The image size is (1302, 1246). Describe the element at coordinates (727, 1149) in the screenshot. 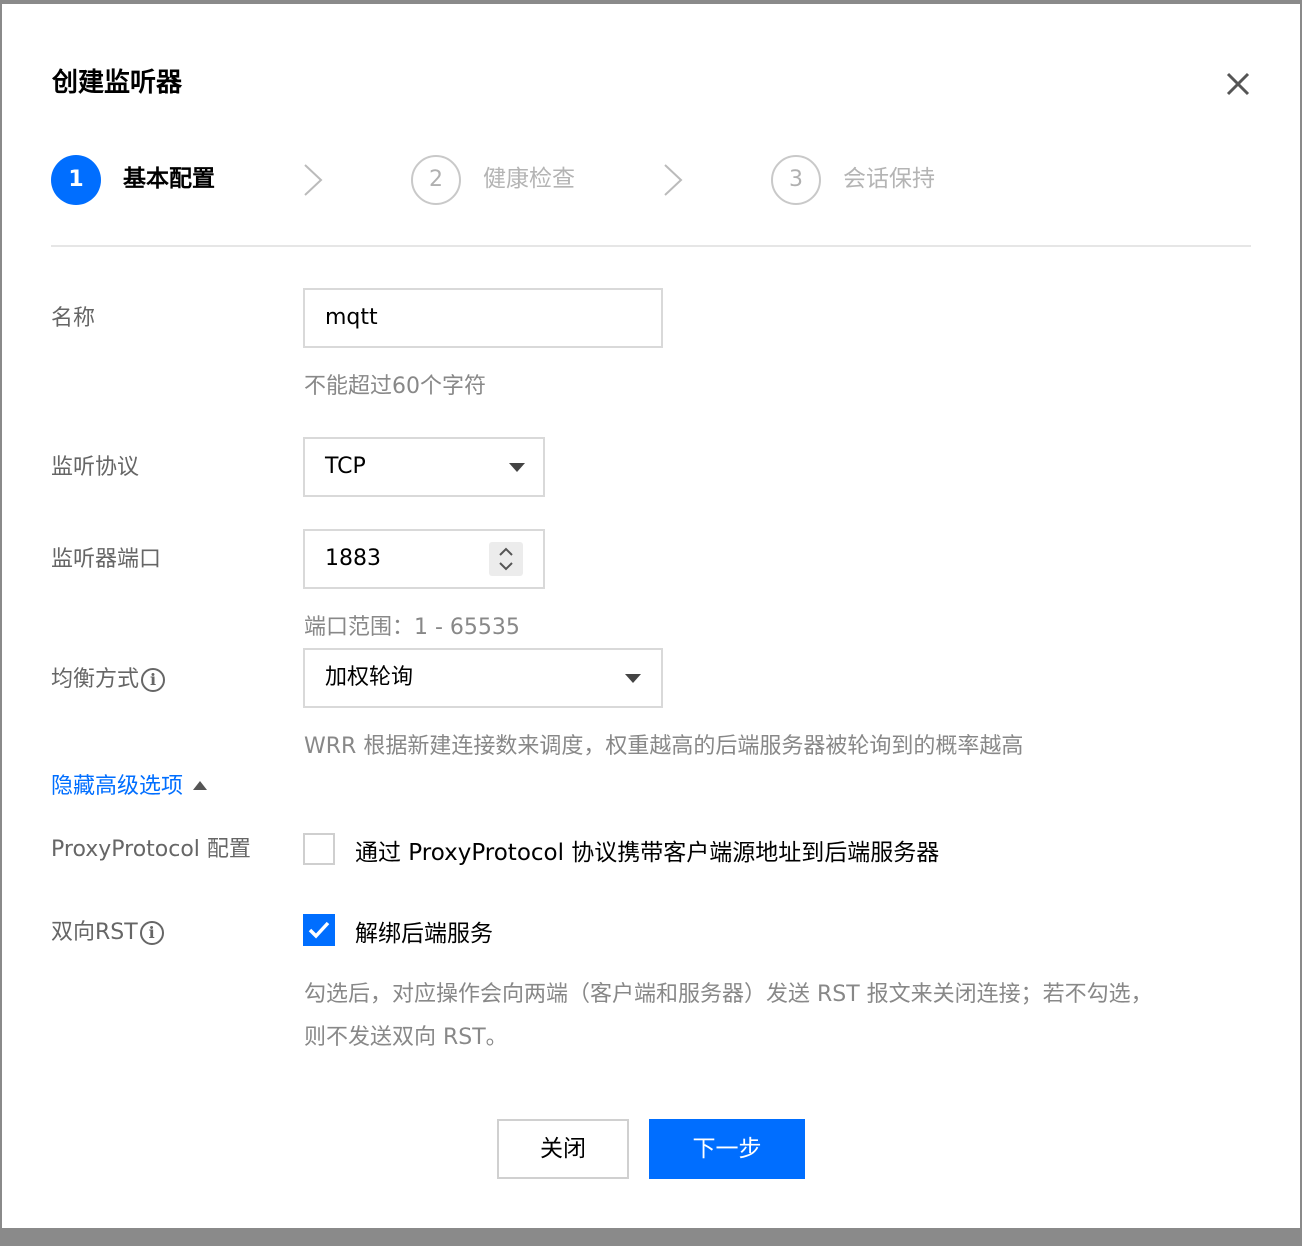

I see `next-step-button: 下一步` at that location.